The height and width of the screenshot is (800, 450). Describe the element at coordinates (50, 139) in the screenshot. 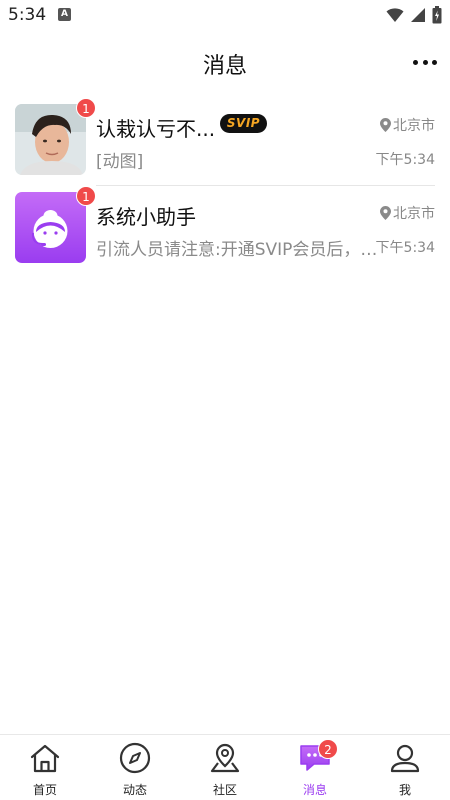

I see `avatar` at that location.